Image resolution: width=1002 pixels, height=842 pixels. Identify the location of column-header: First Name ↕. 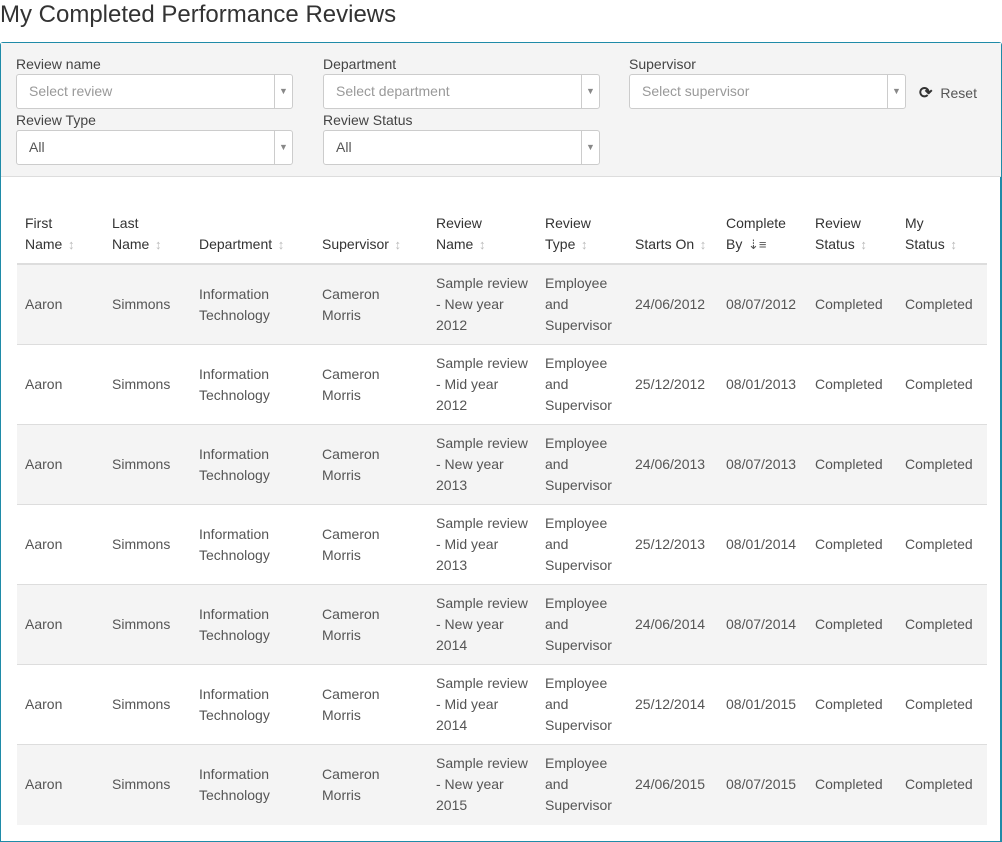
(60, 239).